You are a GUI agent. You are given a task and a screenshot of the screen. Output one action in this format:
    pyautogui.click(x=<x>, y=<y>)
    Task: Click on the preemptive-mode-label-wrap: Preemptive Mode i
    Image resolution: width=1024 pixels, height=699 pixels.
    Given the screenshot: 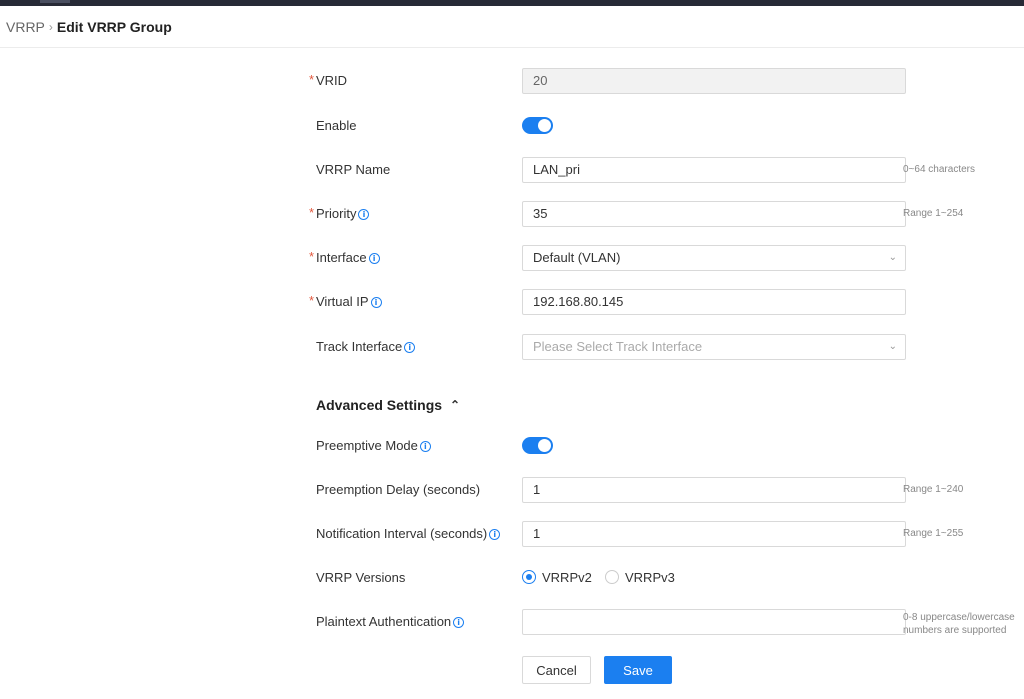 What is the action you would take?
    pyautogui.click(x=373, y=446)
    